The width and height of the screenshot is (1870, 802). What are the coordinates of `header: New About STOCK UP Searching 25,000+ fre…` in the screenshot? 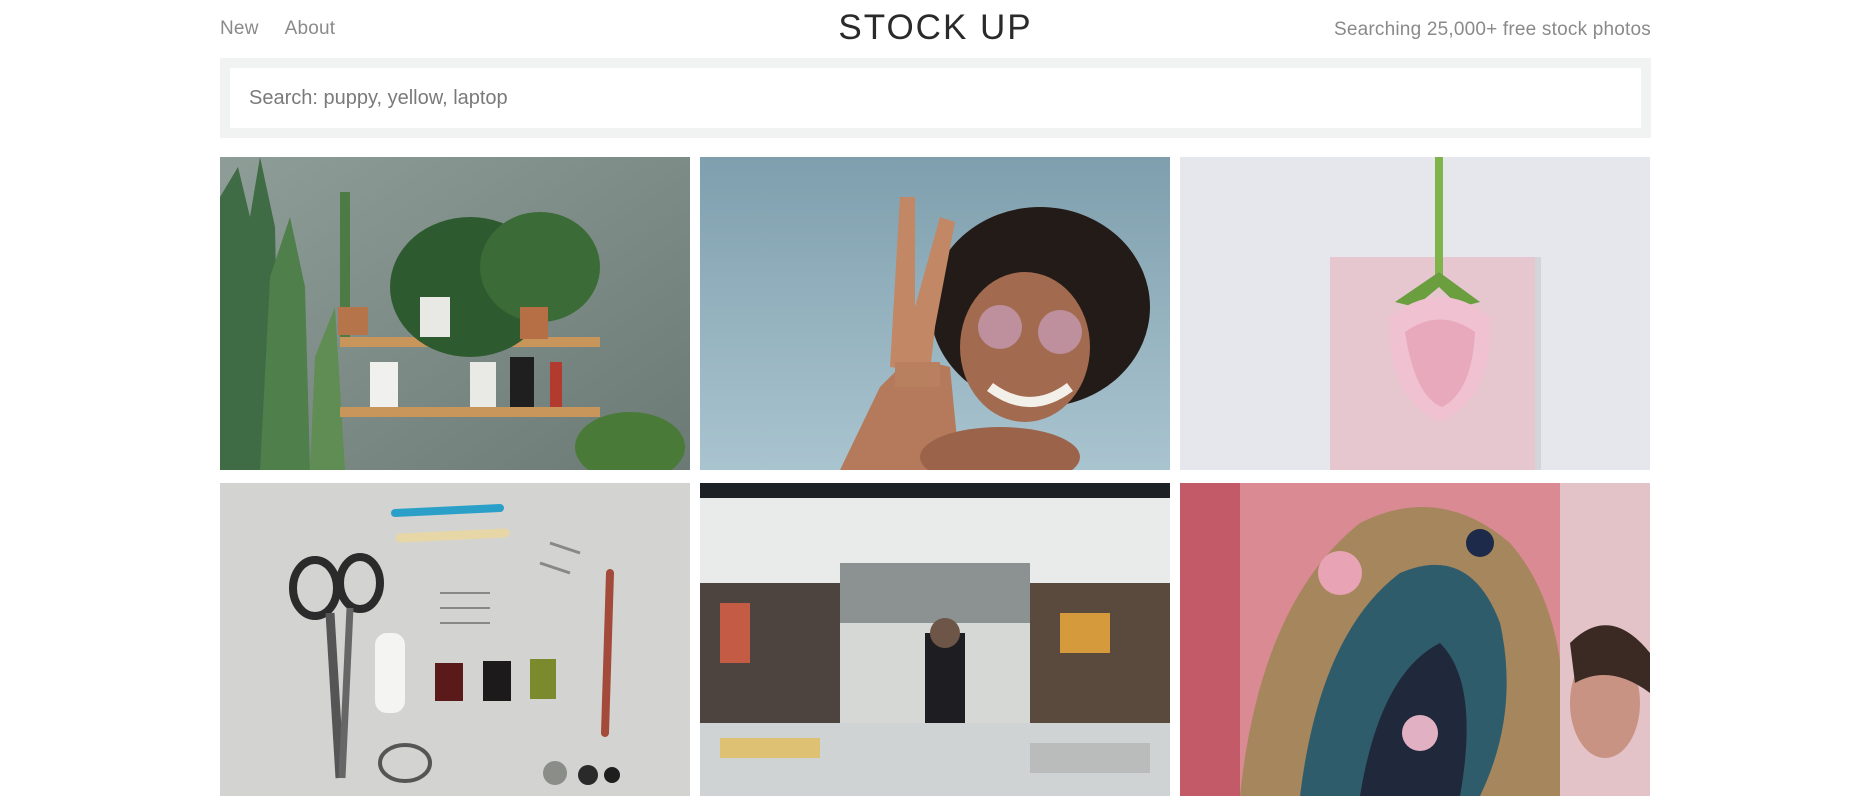 It's located at (935, 29).